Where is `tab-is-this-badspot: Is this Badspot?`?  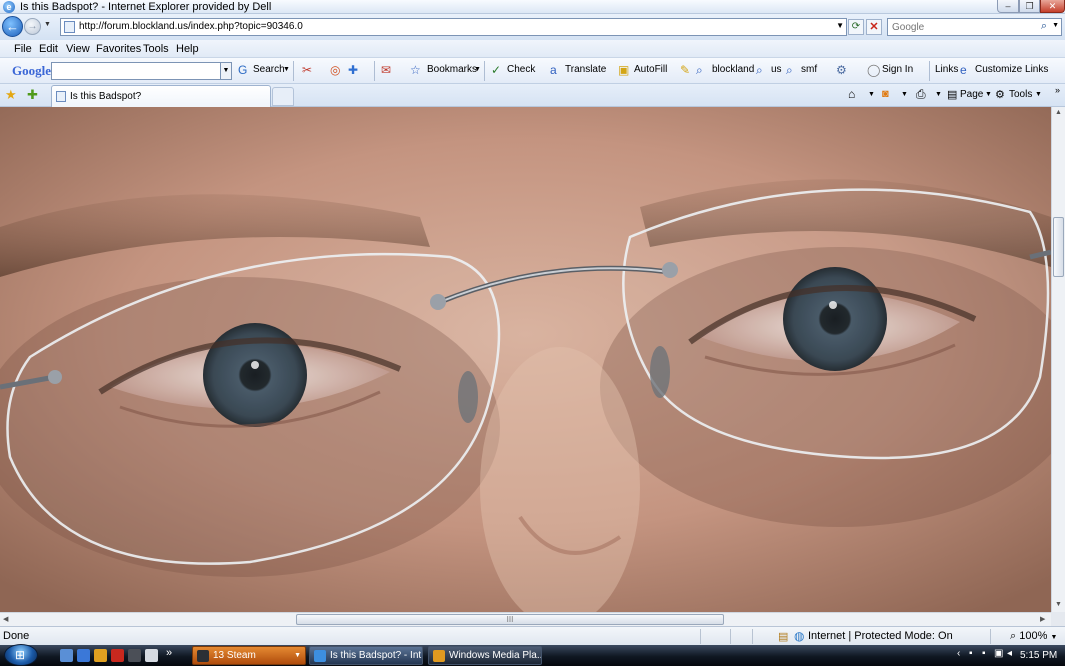 tab-is-this-badspot: Is this Badspot? is located at coordinates (161, 96).